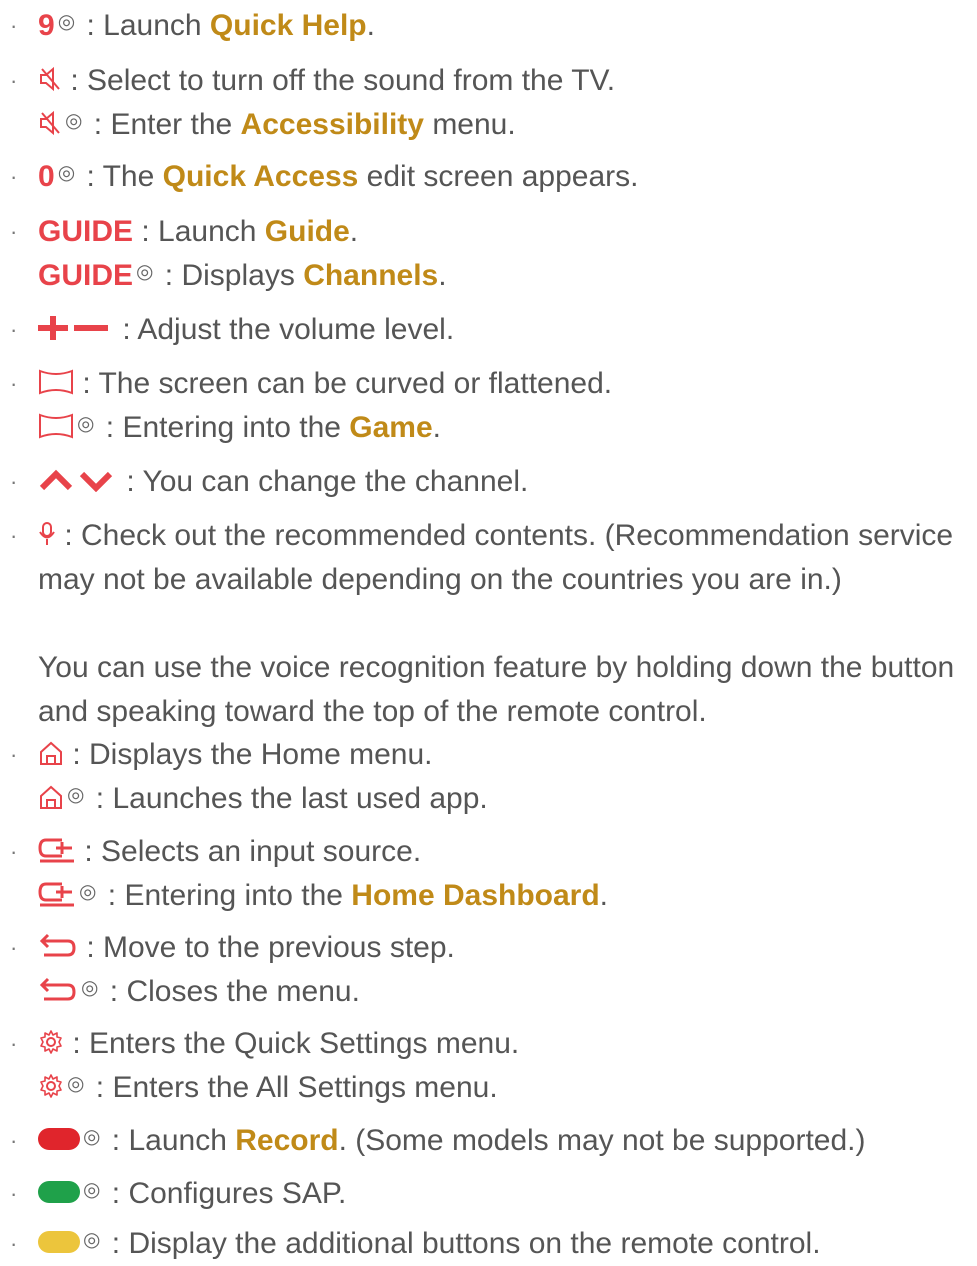 Image resolution: width=977 pixels, height=1266 pixels. I want to click on home-line-1: : Displays the Home menu., so click(235, 755).